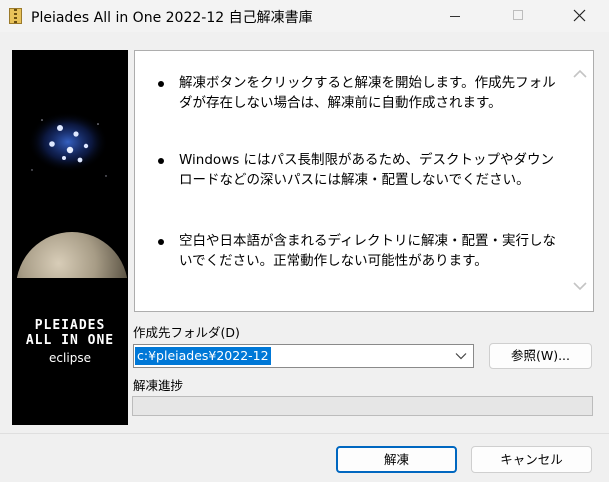  Describe the element at coordinates (304, 457) in the screenshot. I see `dialog-footer: 解凍 キャンセル` at that location.